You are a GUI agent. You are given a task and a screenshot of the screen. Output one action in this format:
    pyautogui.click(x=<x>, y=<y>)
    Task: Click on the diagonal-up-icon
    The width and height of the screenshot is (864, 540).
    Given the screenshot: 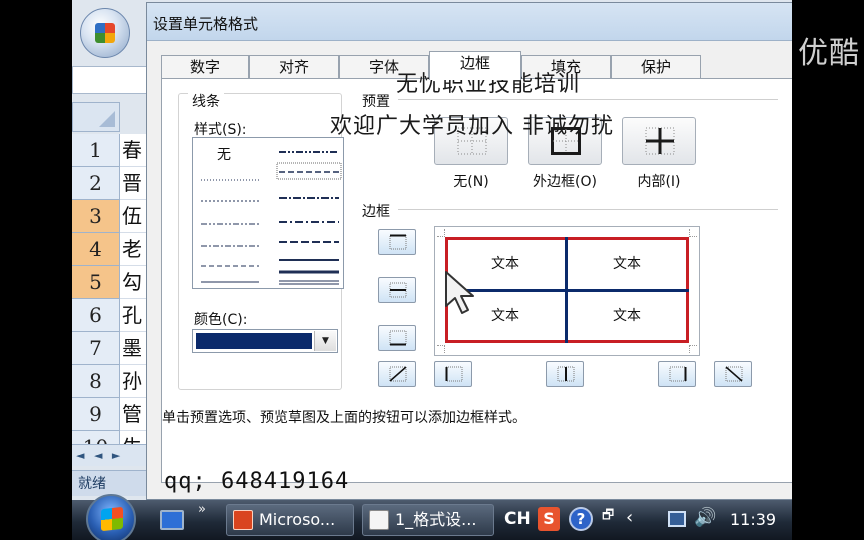 What is the action you would take?
    pyautogui.click(x=398, y=374)
    